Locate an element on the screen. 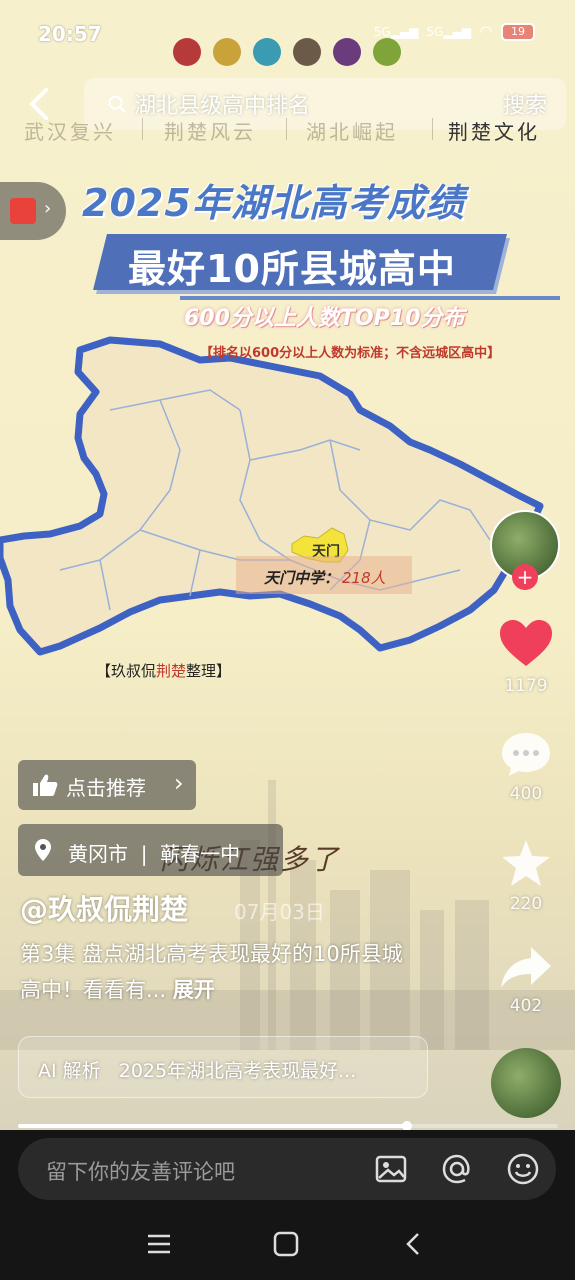  recommend-label: 点击推荐 is located at coordinates (106, 788).